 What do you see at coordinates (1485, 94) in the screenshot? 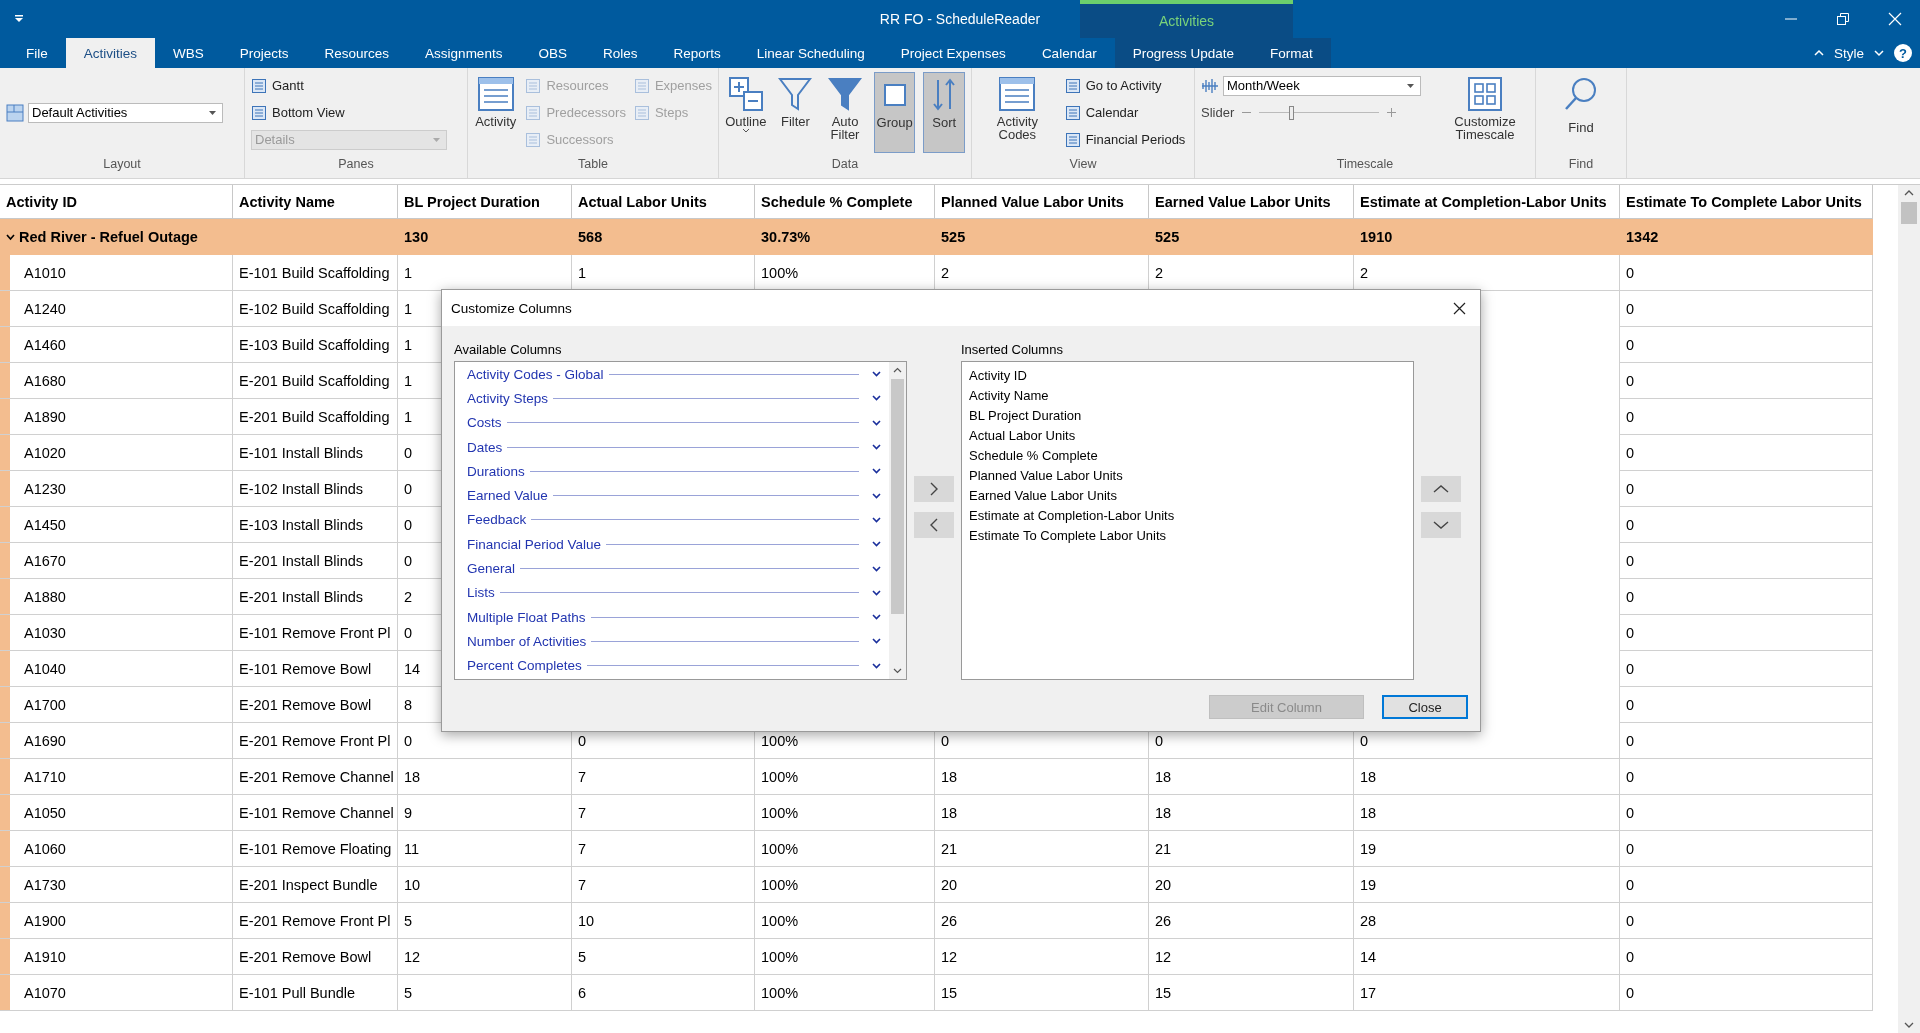
I see `grid-icon` at bounding box center [1485, 94].